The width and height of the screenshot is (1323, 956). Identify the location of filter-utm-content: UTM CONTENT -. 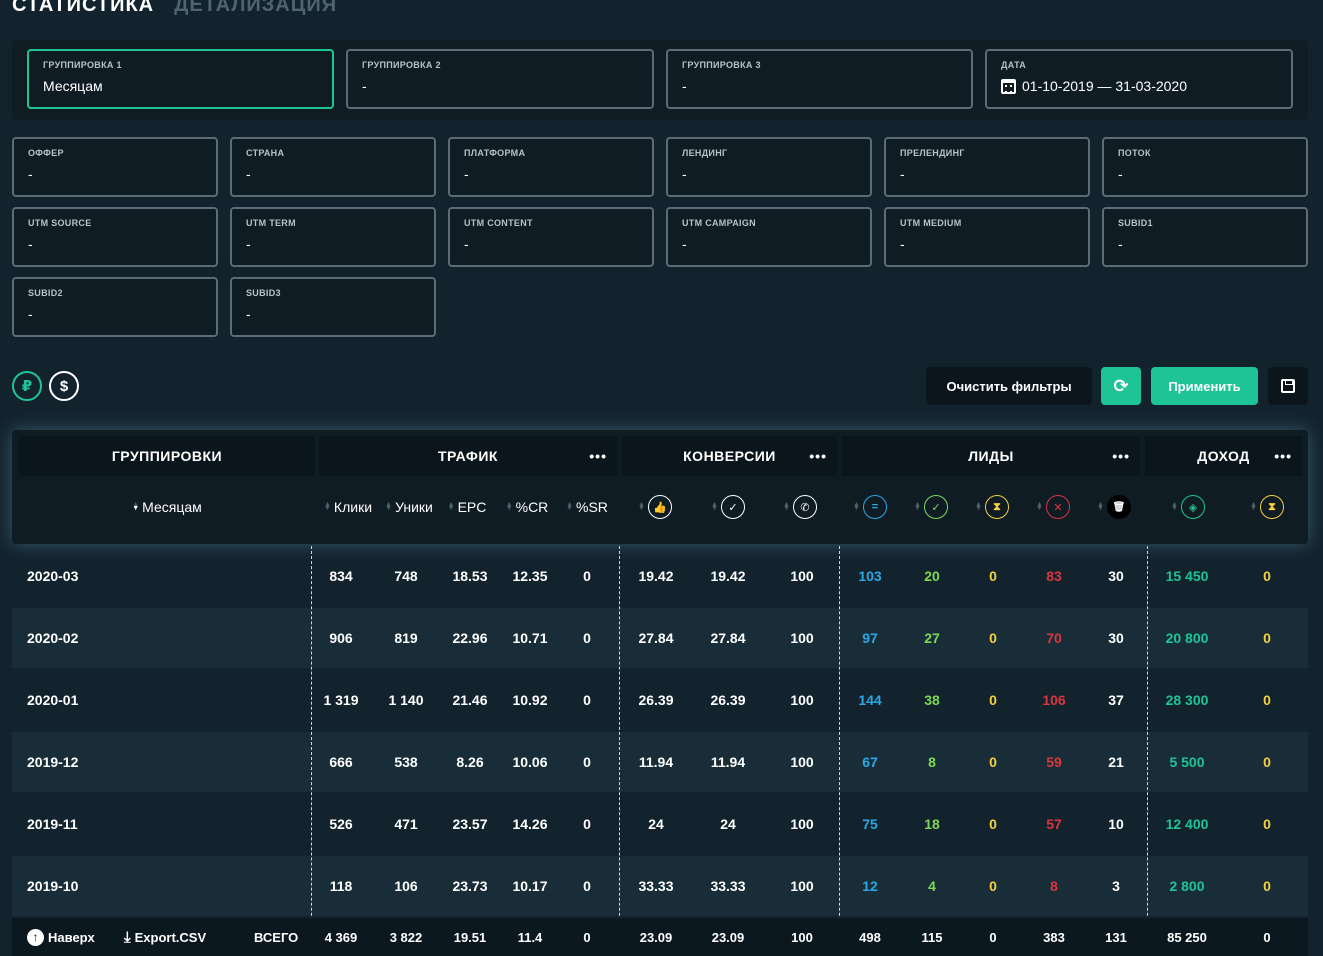
(551, 237).